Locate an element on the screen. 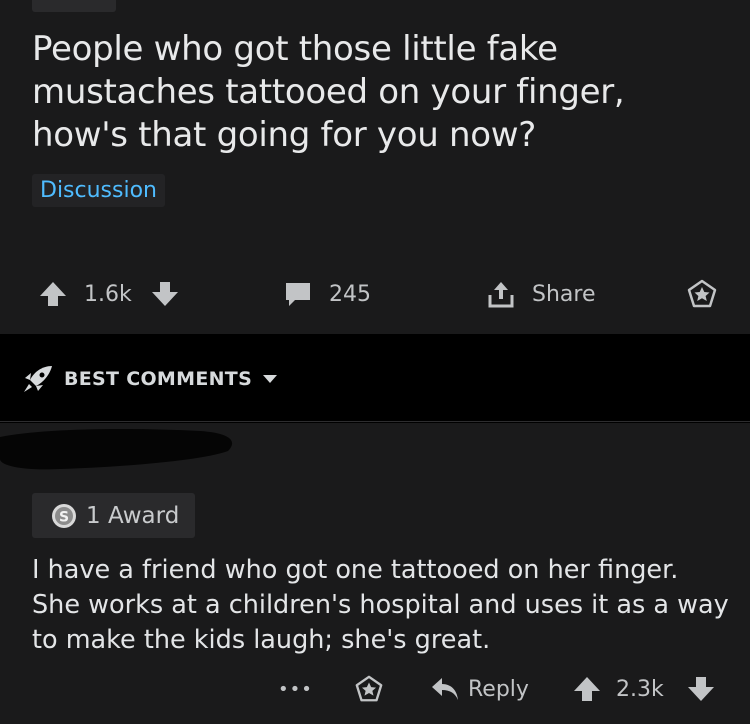 The image size is (750, 724). comment-downvote-button is located at coordinates (701, 689).